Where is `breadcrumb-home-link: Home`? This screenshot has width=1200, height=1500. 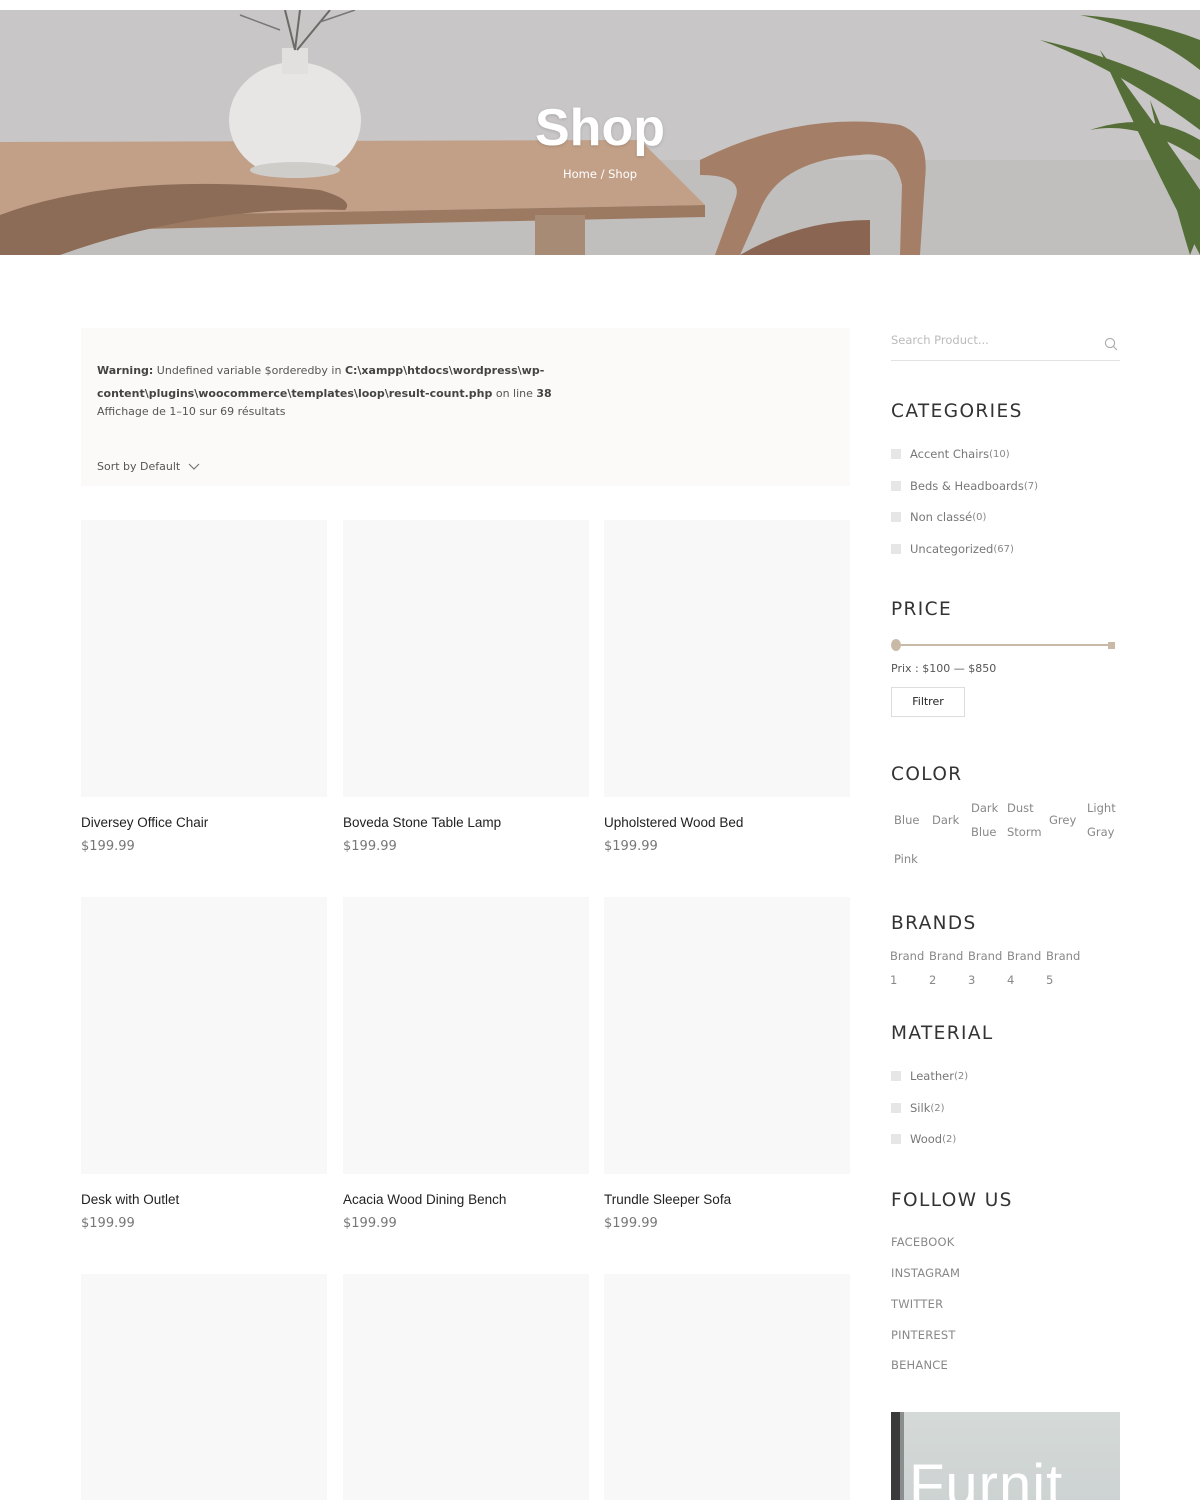 breadcrumb-home-link: Home is located at coordinates (580, 174).